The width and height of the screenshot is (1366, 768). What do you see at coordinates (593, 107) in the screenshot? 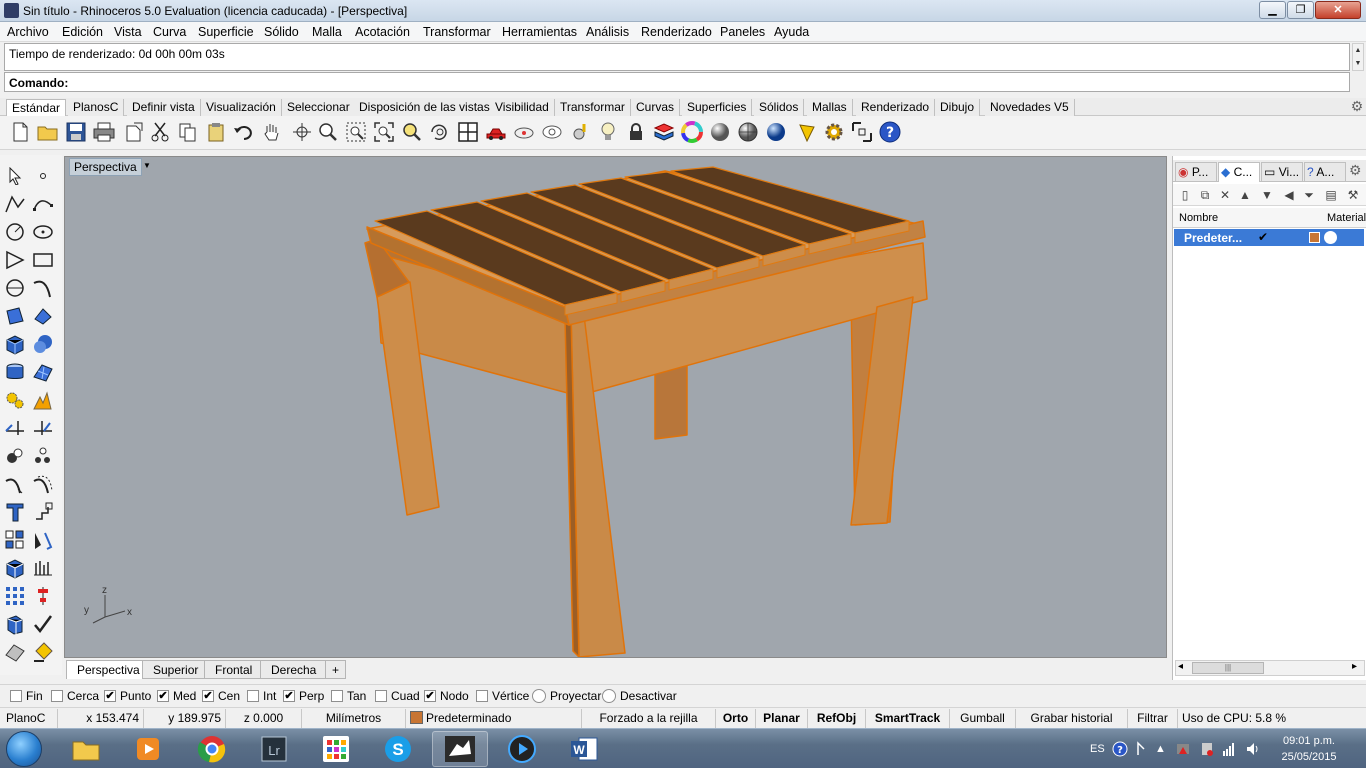
I see `tab-transformar: Transformar` at bounding box center [593, 107].